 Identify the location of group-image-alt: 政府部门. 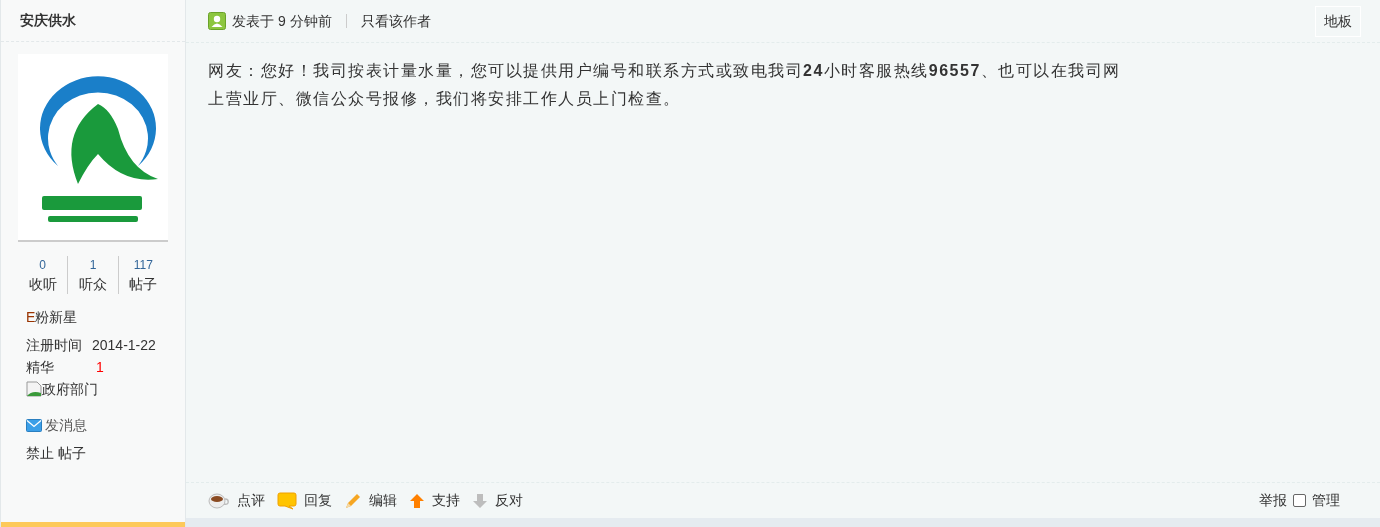
(70, 389).